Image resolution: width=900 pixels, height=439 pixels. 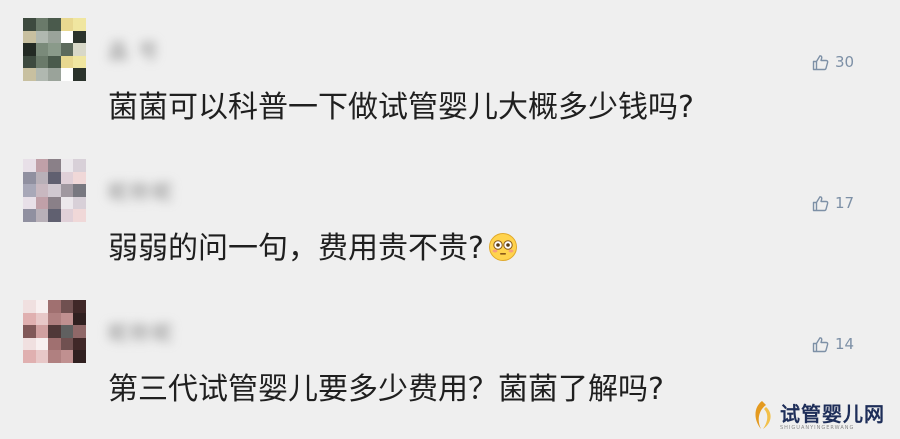 What do you see at coordinates (845, 344) in the screenshot?
I see `like-count: 14` at bounding box center [845, 344].